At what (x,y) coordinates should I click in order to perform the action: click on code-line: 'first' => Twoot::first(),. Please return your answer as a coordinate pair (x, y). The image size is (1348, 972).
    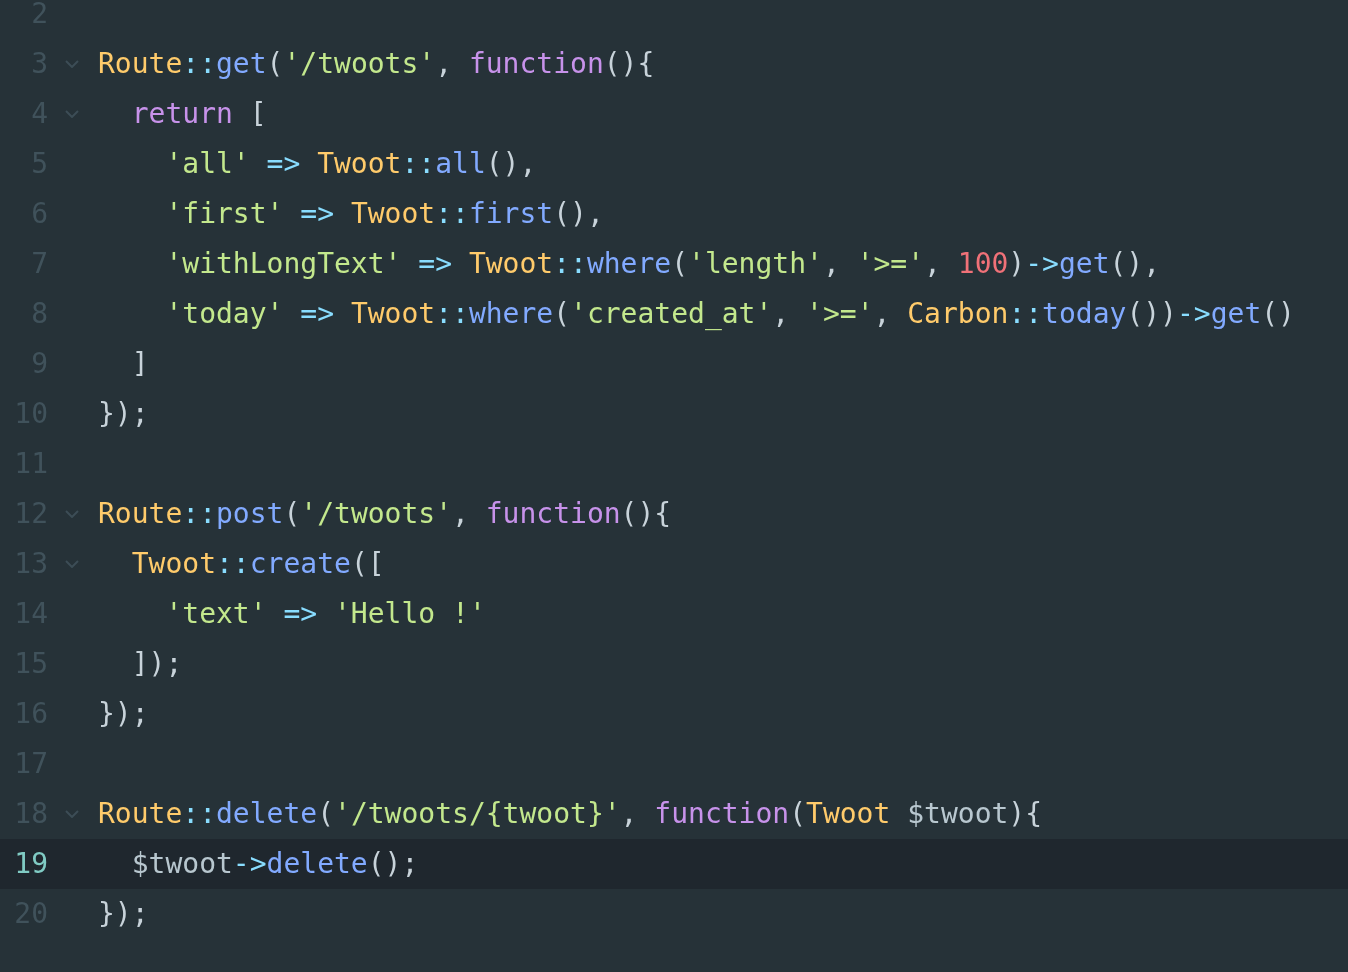
    Looking at the image, I should click on (384, 214).